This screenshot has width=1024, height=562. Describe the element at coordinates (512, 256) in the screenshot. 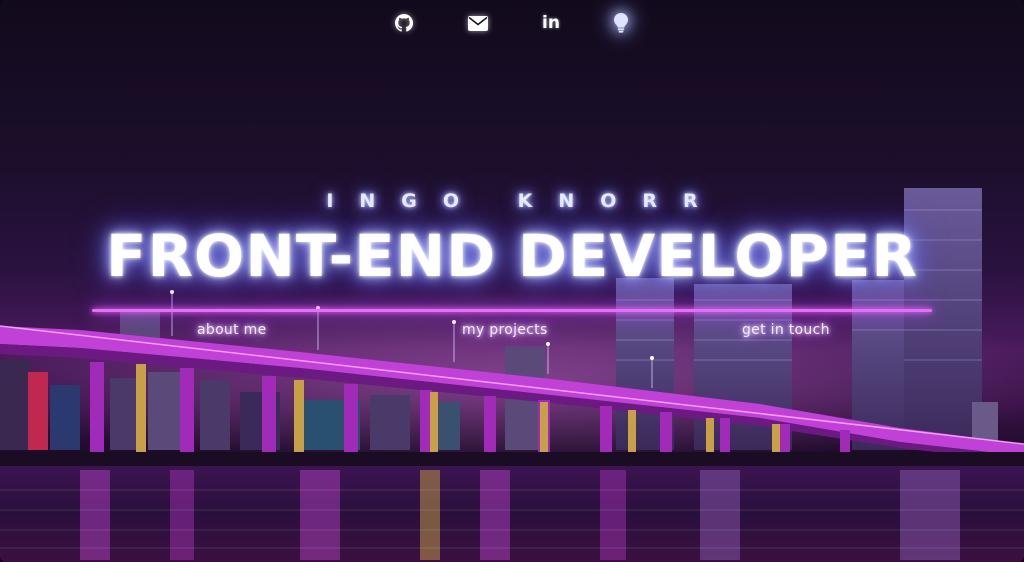

I see `page-title: FRONT-END DEVELOPER` at that location.